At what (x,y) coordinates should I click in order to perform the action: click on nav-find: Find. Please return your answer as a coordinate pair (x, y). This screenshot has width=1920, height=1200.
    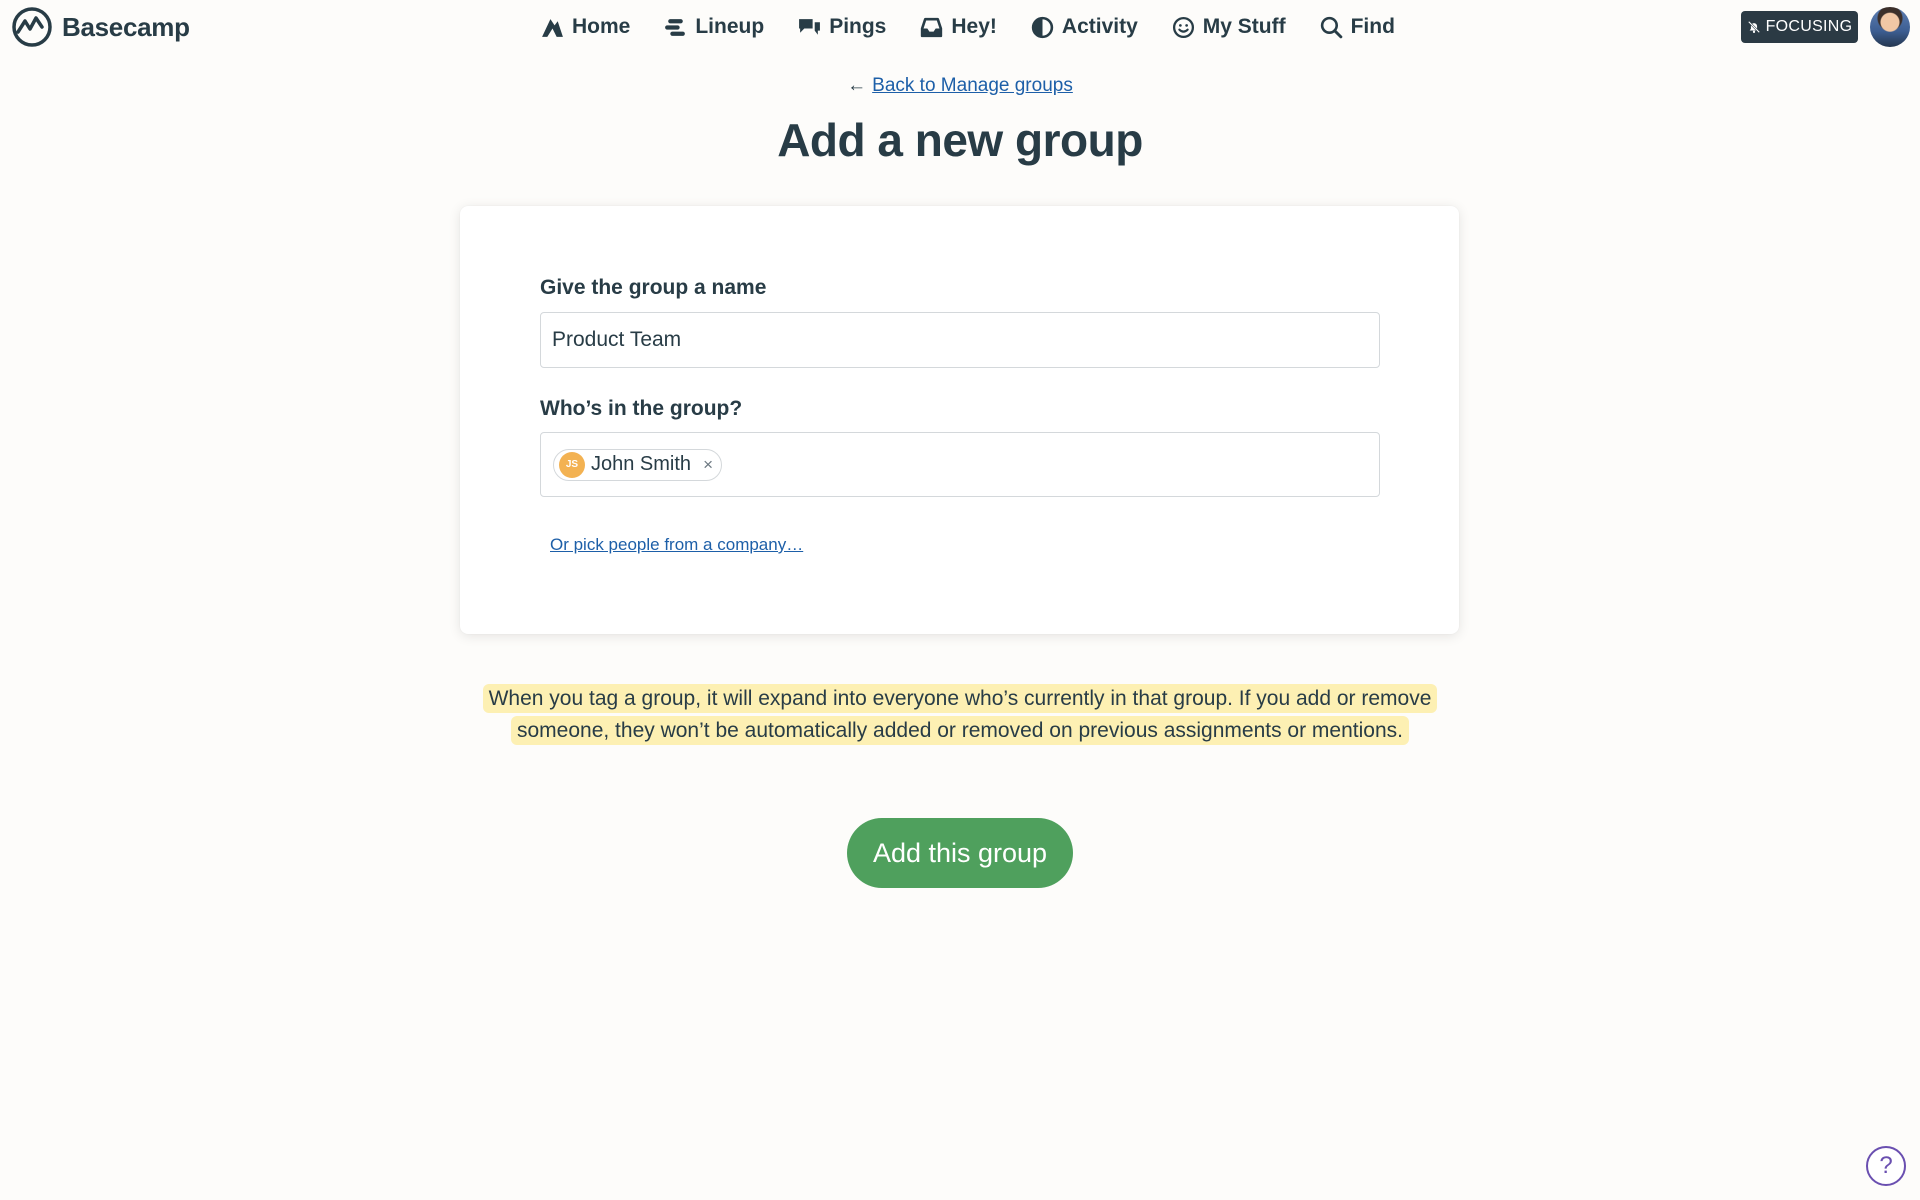
    Looking at the image, I should click on (1357, 27).